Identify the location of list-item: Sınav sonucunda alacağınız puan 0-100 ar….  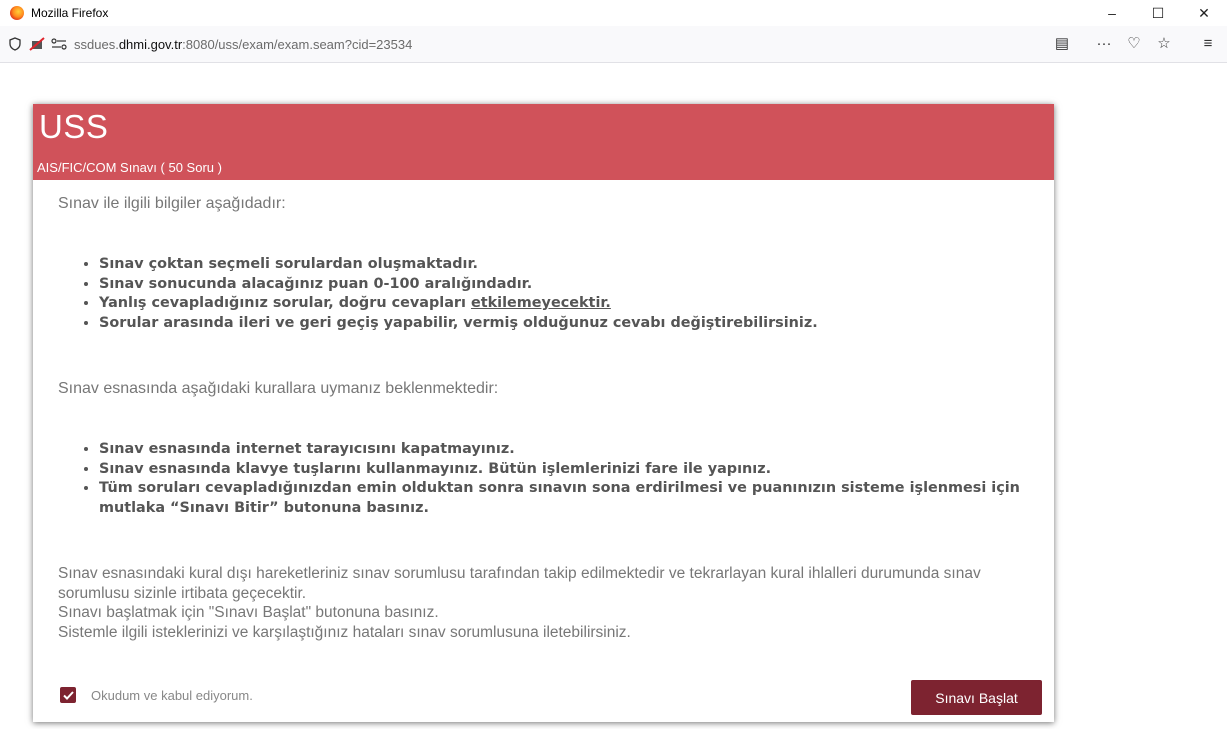
(458, 285).